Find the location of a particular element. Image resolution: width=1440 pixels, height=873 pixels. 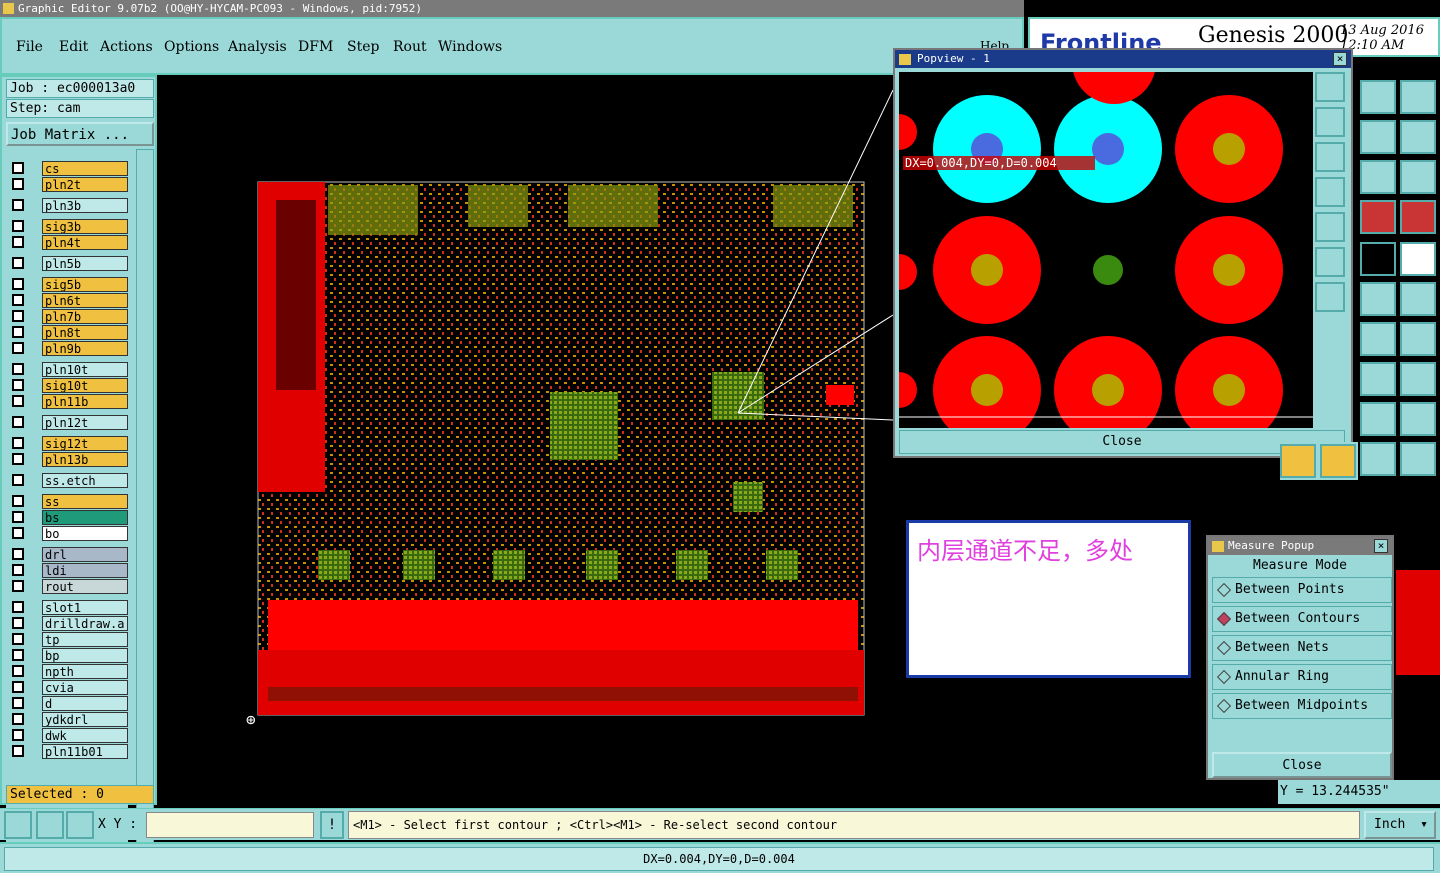

line-tool-icon is located at coordinates (1378, 299).